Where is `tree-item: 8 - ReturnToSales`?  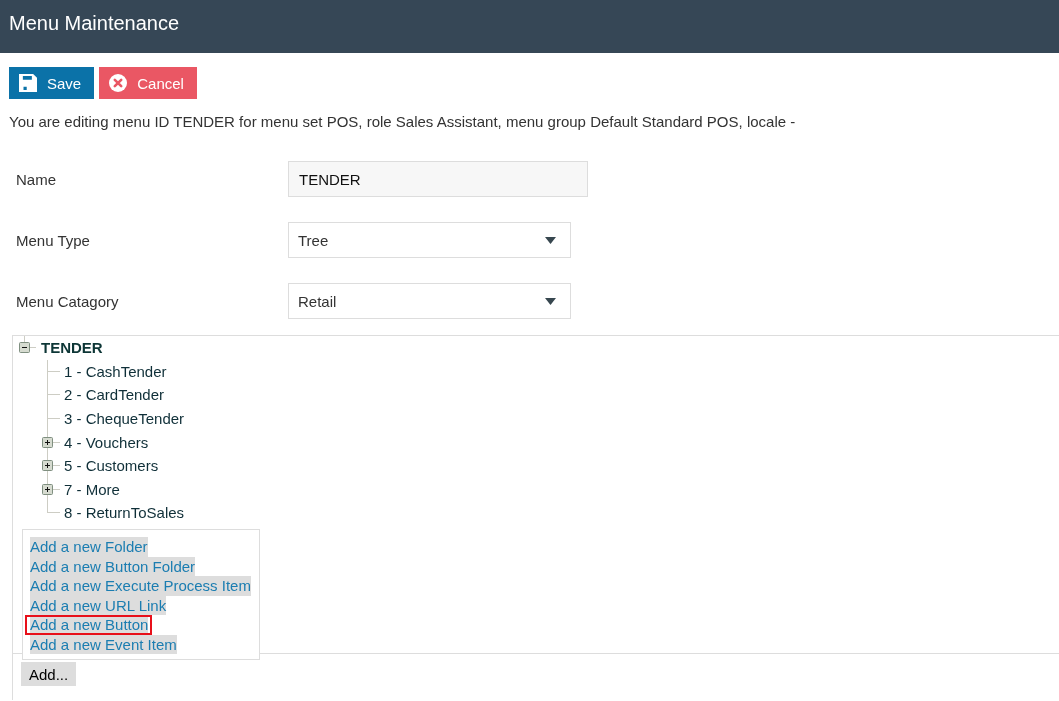 tree-item: 8 - ReturnToSales is located at coordinates (124, 513).